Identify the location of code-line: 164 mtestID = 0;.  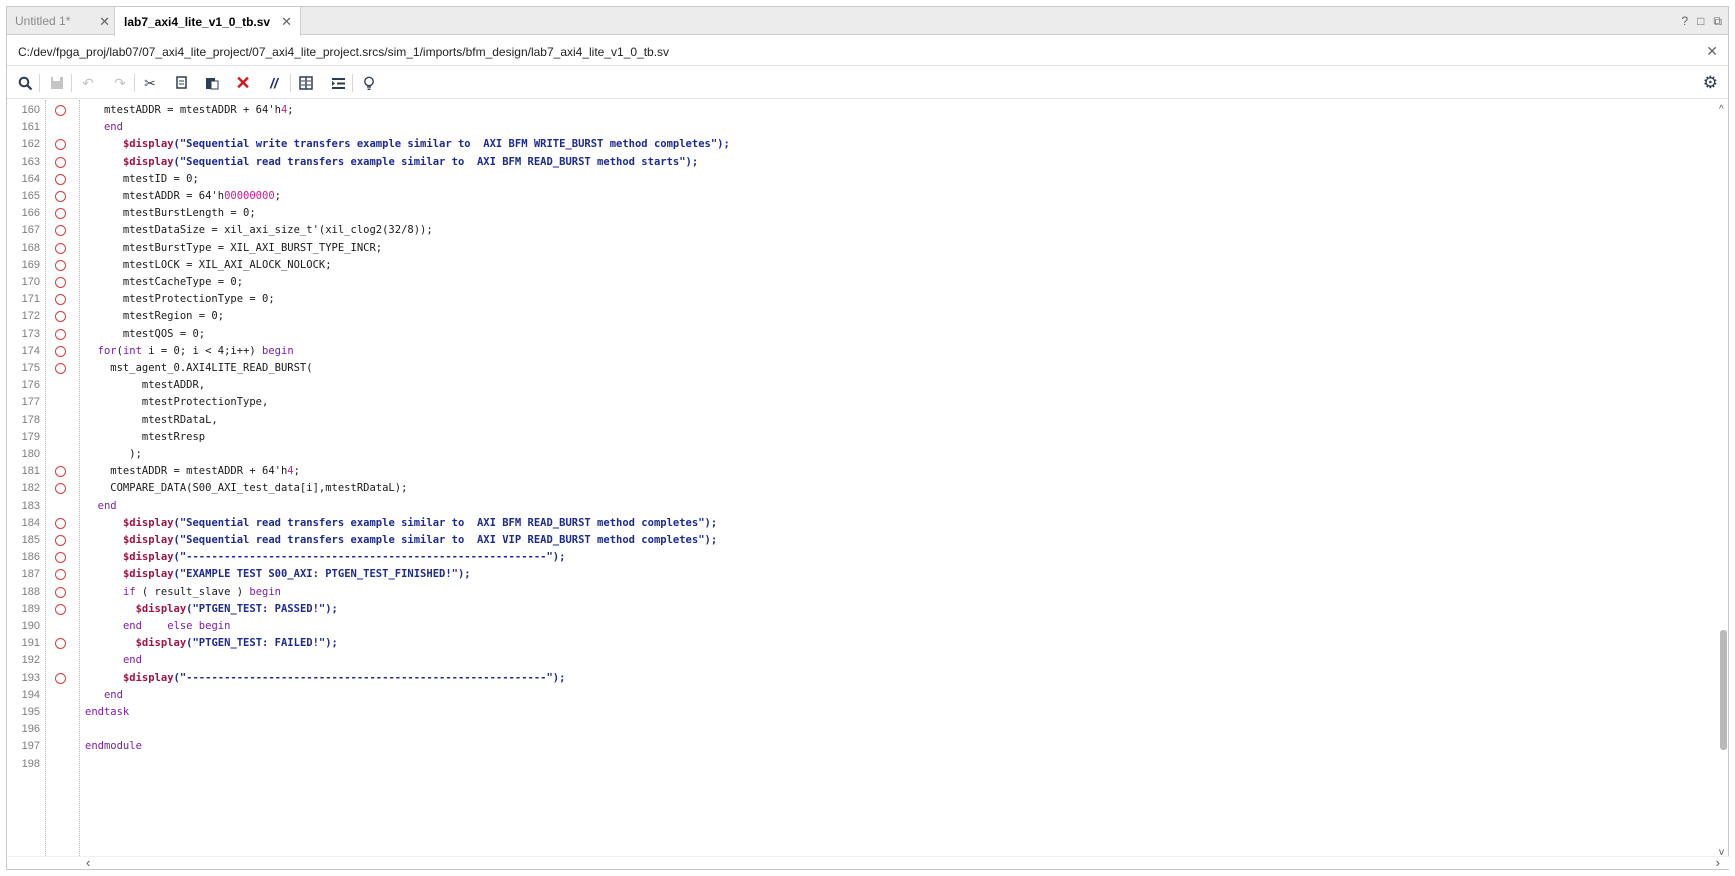
(864, 179).